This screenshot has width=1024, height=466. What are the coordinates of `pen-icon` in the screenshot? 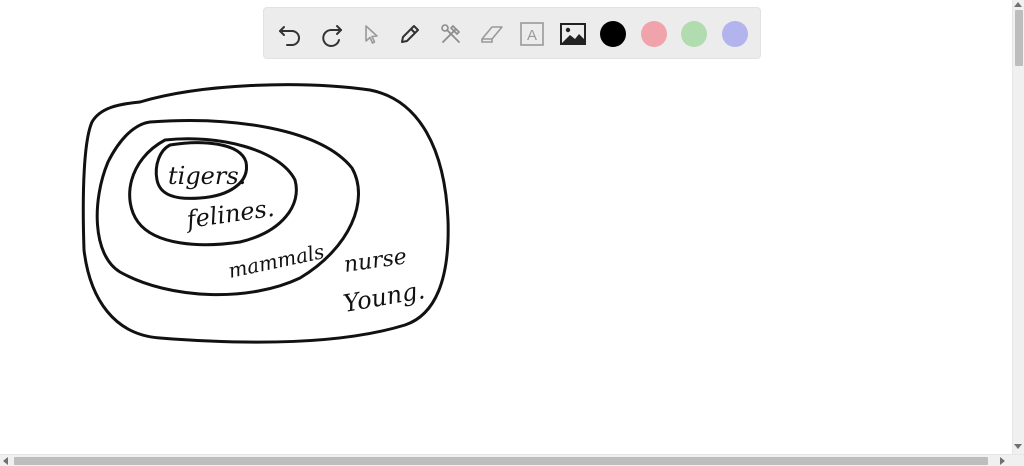 It's located at (410, 34).